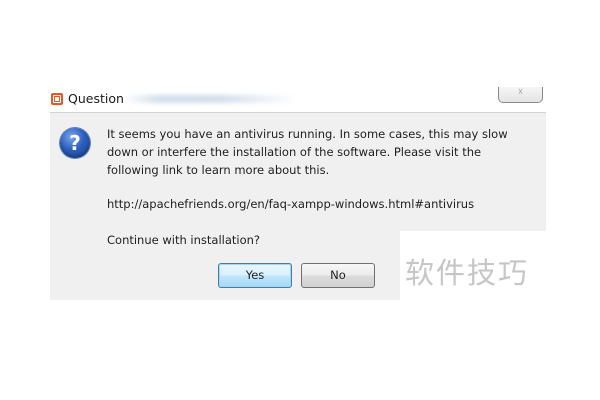 Image resolution: width=600 pixels, height=400 pixels. I want to click on window-title: Question, so click(96, 98).